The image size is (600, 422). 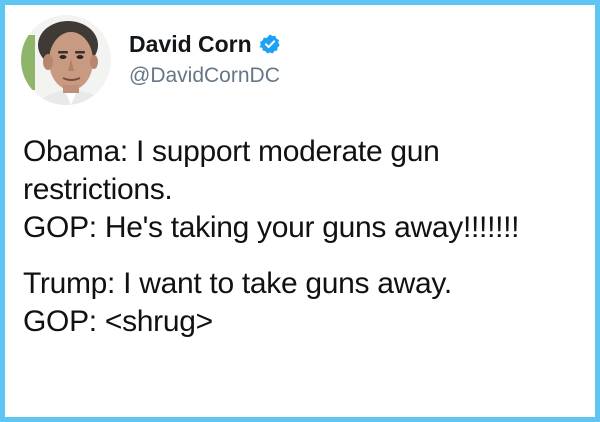 I want to click on avatar-photo, so click(x=66, y=60).